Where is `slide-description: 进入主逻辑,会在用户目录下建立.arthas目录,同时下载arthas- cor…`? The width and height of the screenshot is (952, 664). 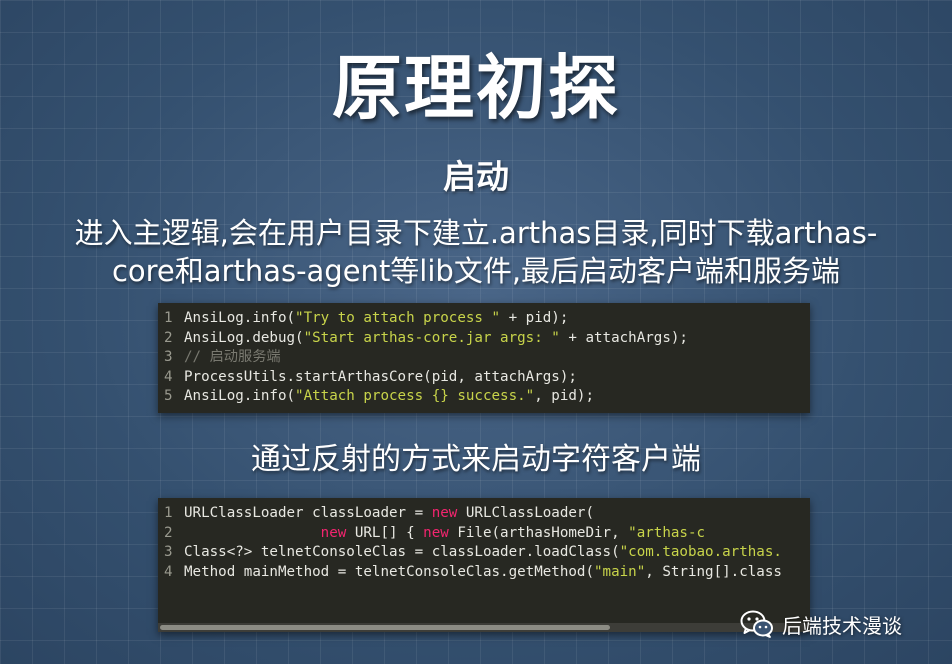
slide-description: 进入主逻辑,会在用户目录下建立.arthas目录,同时下载arthas- cor… is located at coordinates (476, 252).